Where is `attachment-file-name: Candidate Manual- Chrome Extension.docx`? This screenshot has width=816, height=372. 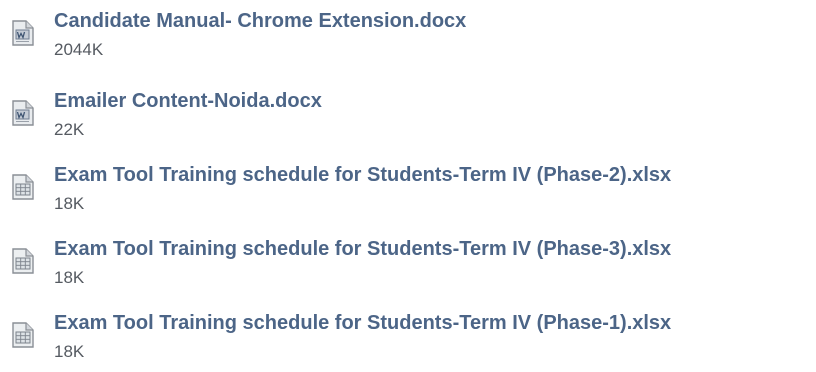
attachment-file-name: Candidate Manual- Chrome Extension.docx is located at coordinates (260, 21).